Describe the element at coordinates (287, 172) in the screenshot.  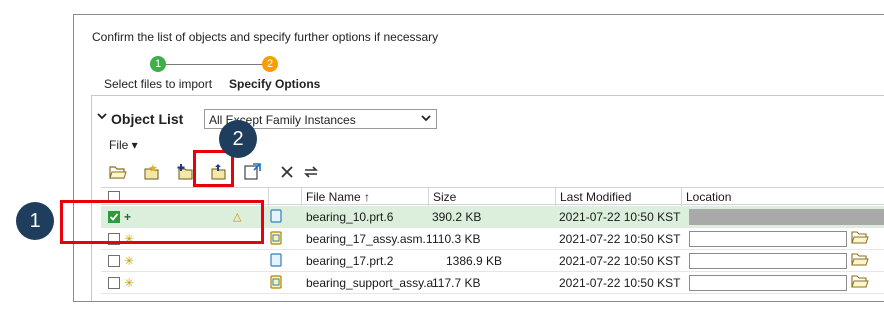
I see `remove-icon` at that location.